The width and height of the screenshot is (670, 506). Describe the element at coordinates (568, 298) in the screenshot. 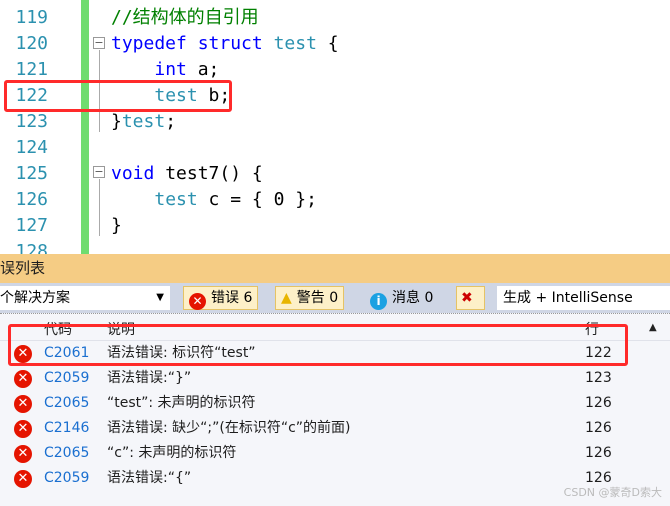

I see `build-filter-value: 生成 + IntelliSense` at that location.